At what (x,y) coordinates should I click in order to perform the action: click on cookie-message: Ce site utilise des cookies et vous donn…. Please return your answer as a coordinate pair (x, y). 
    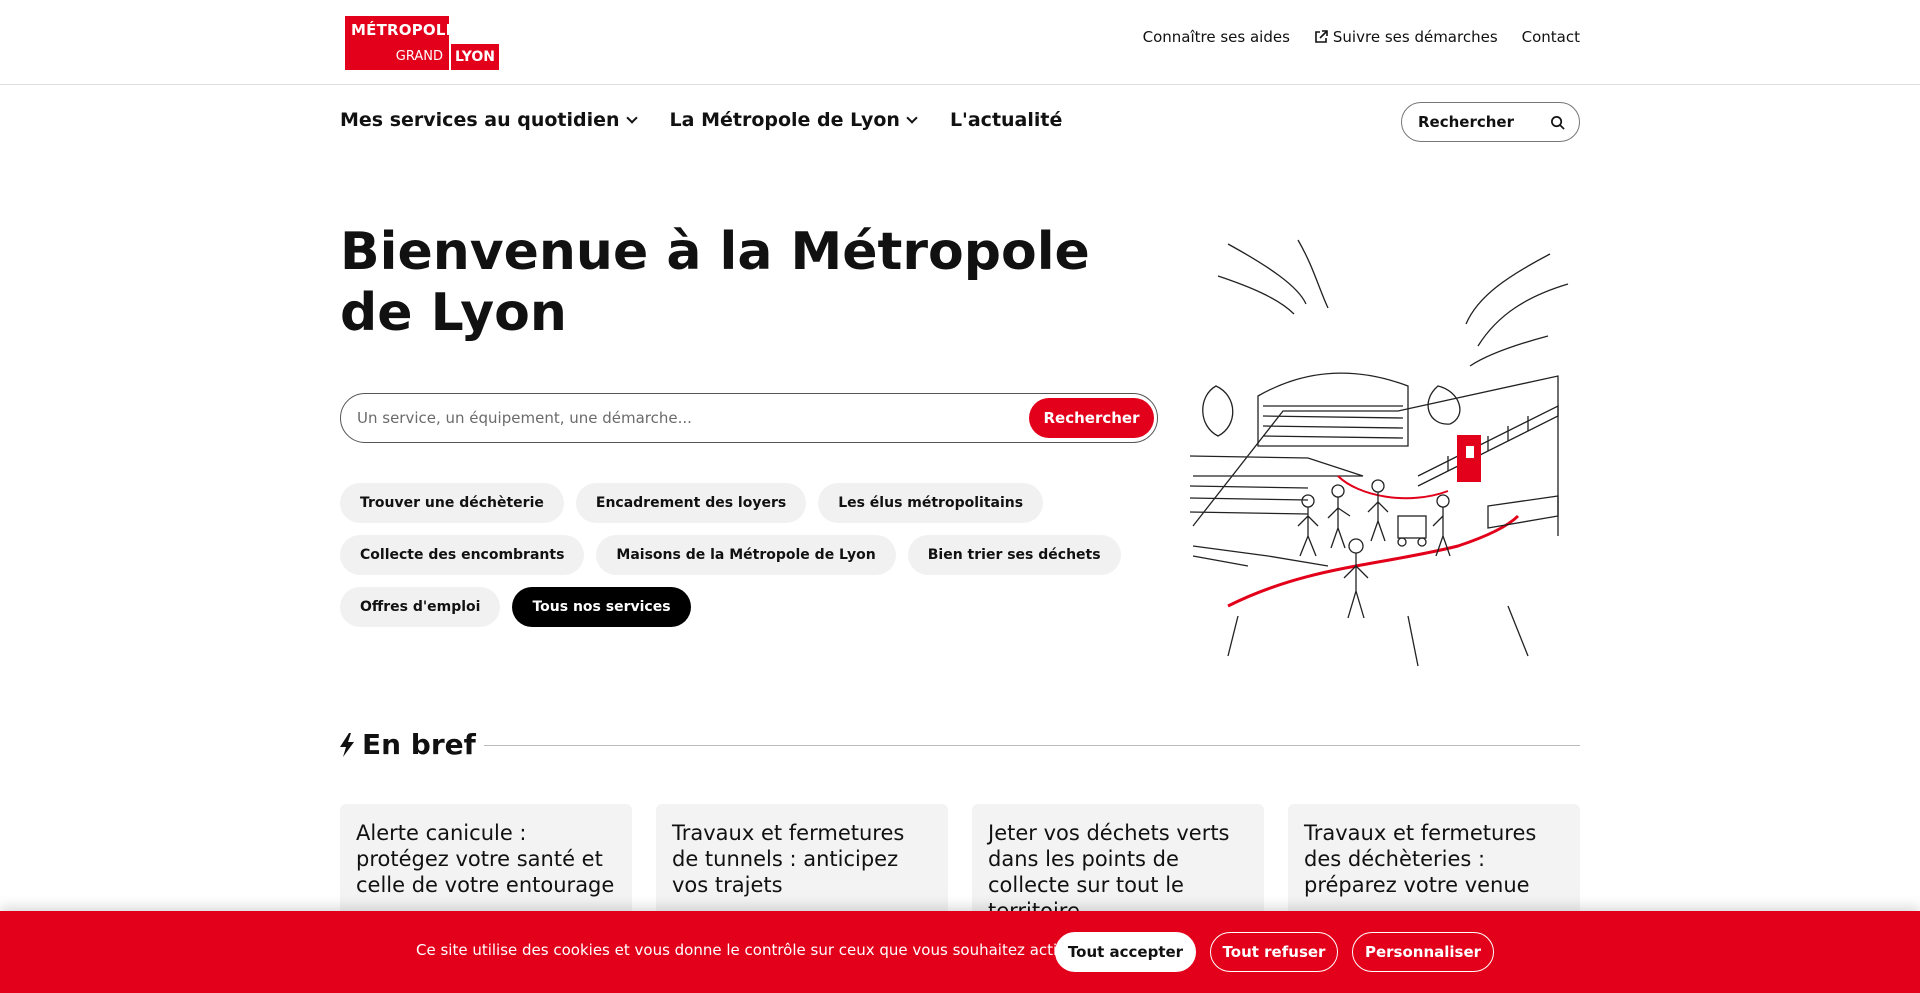
    Looking at the image, I should click on (749, 950).